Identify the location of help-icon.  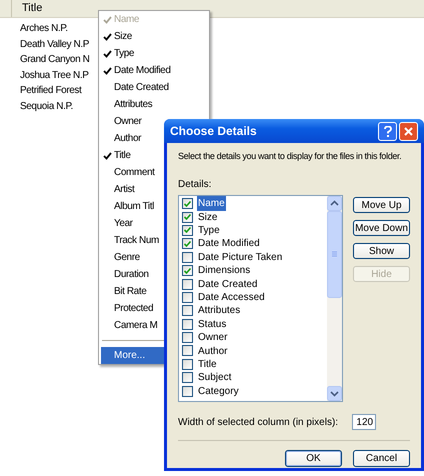
(388, 131).